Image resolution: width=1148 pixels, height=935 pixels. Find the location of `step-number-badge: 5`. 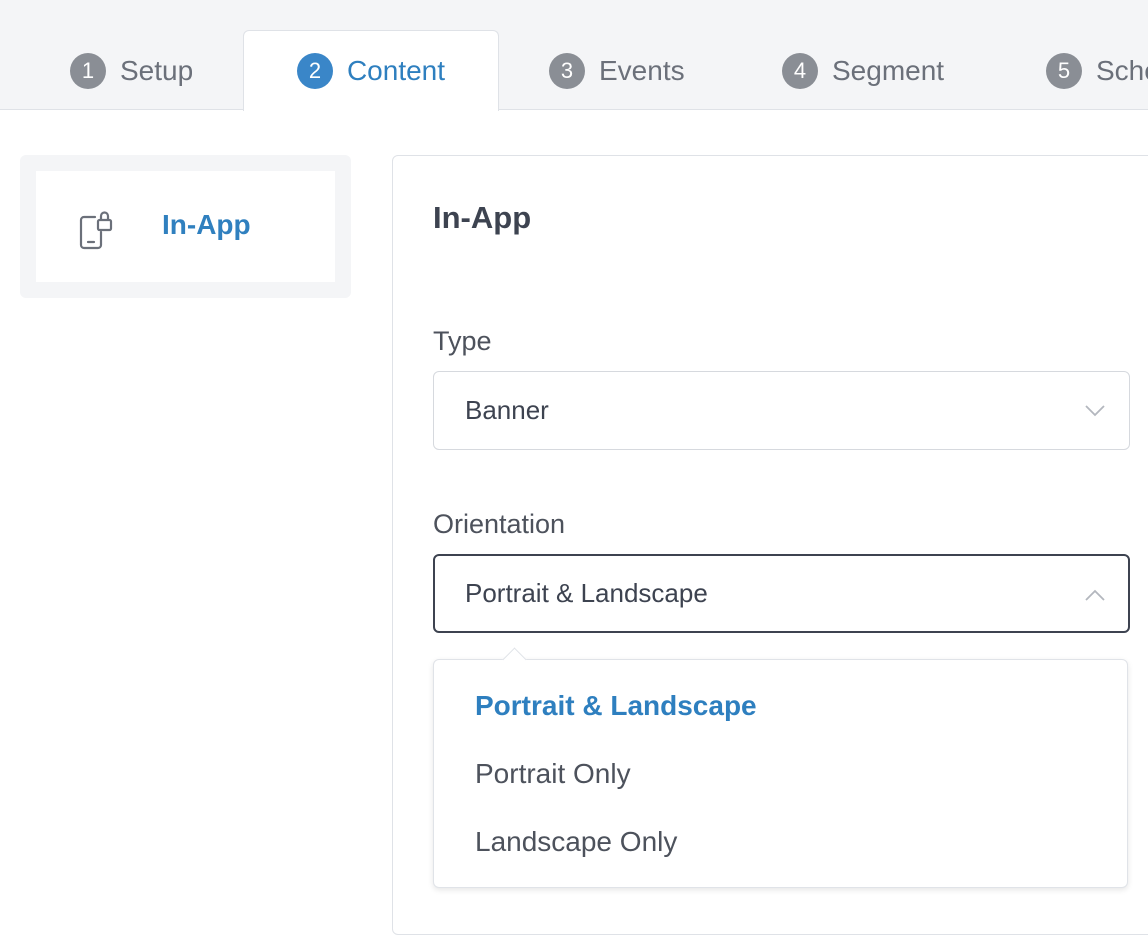

step-number-badge: 5 is located at coordinates (1064, 71).